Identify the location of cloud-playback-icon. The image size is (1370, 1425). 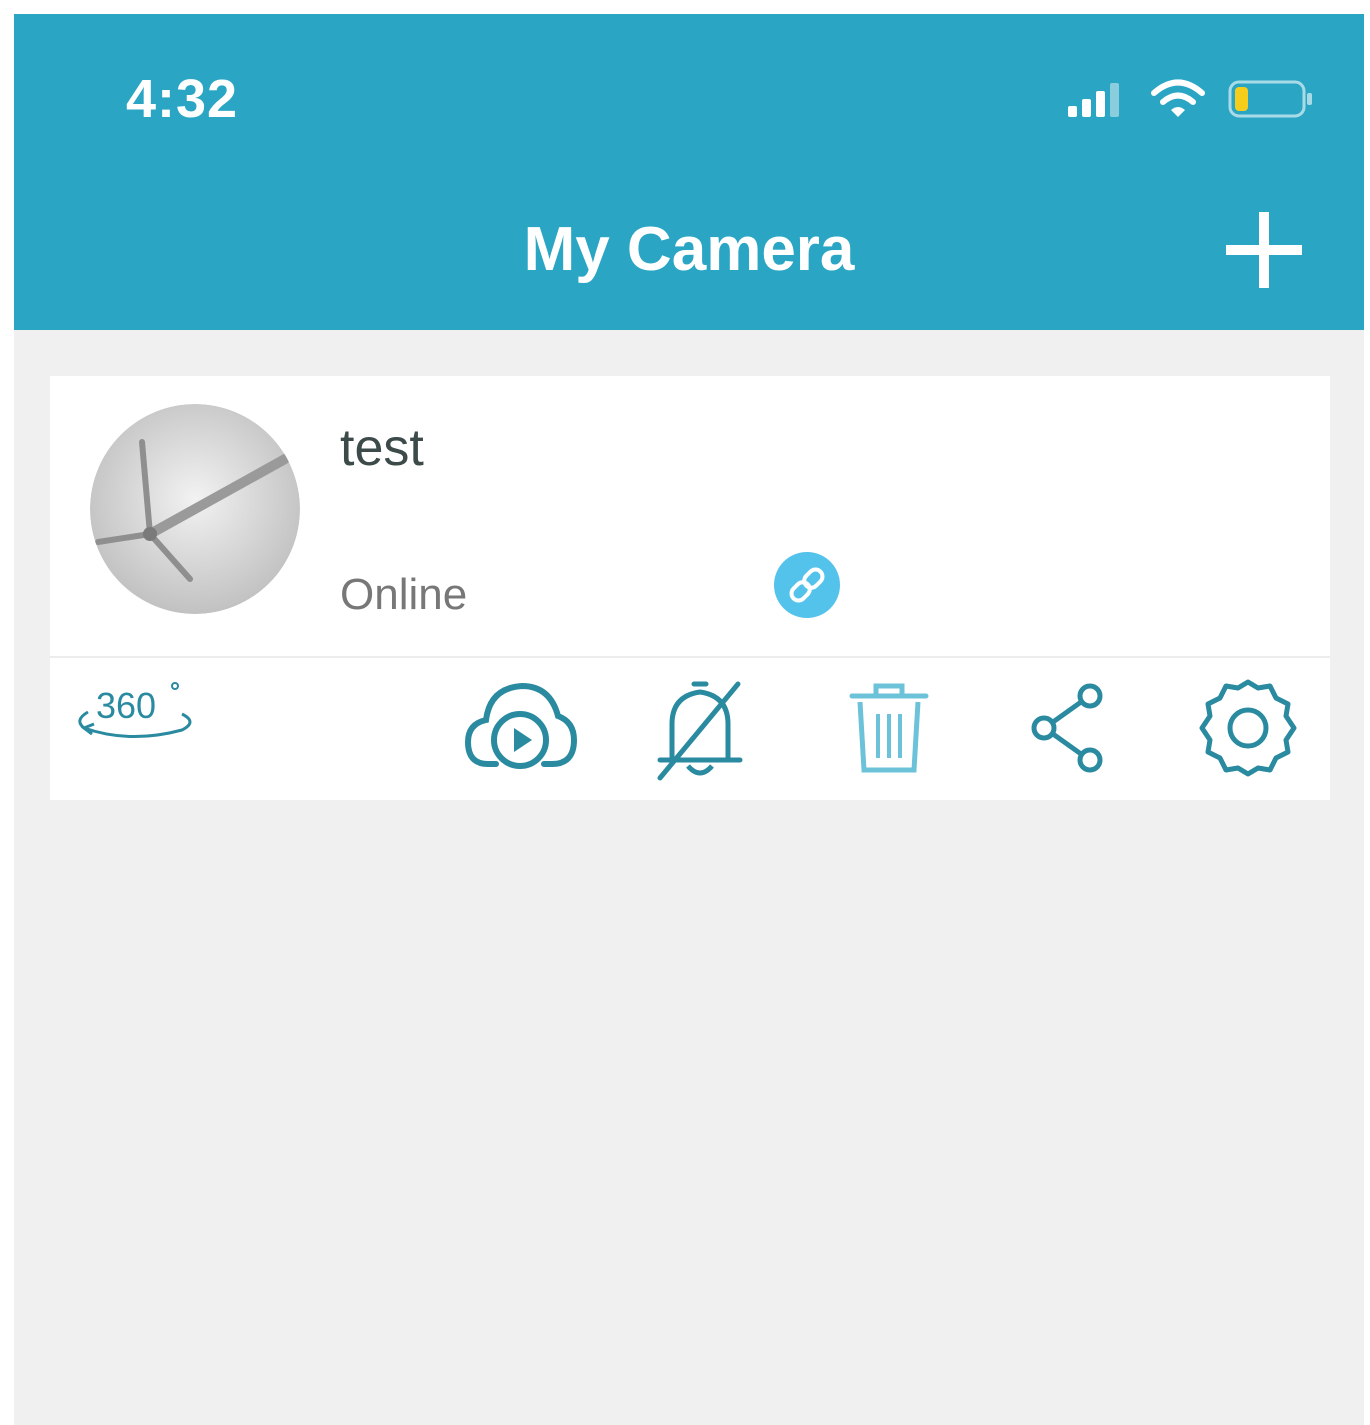
(521, 725).